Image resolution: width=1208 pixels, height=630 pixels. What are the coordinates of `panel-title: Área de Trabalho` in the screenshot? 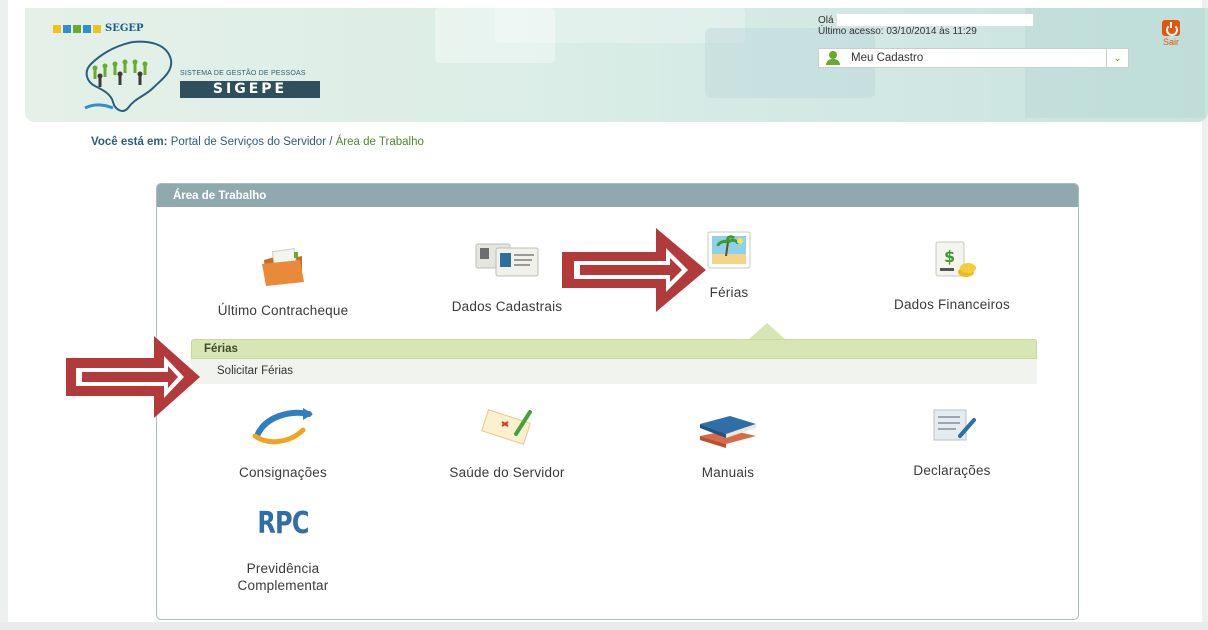 It's located at (617, 195).